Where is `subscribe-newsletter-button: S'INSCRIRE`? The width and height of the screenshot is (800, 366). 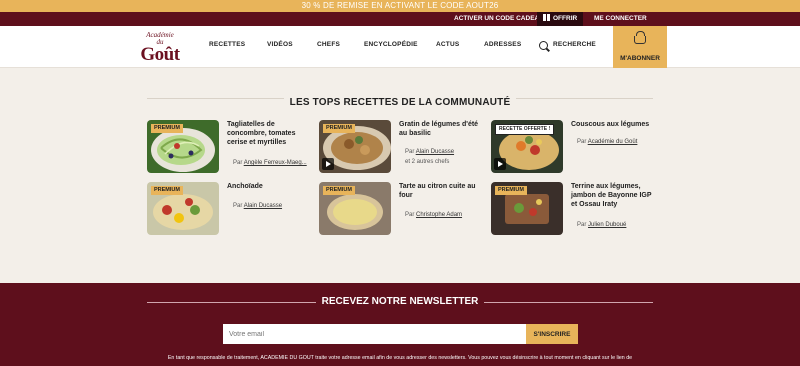 subscribe-newsletter-button: S'INSCRIRE is located at coordinates (552, 334).